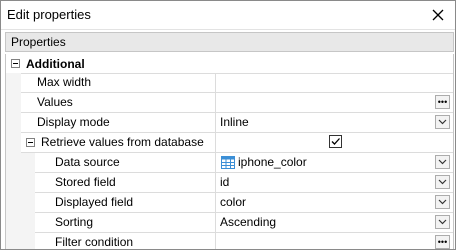 The image size is (456, 250). I want to click on property-row-displayed-field: Displayed field color, so click(229, 203).